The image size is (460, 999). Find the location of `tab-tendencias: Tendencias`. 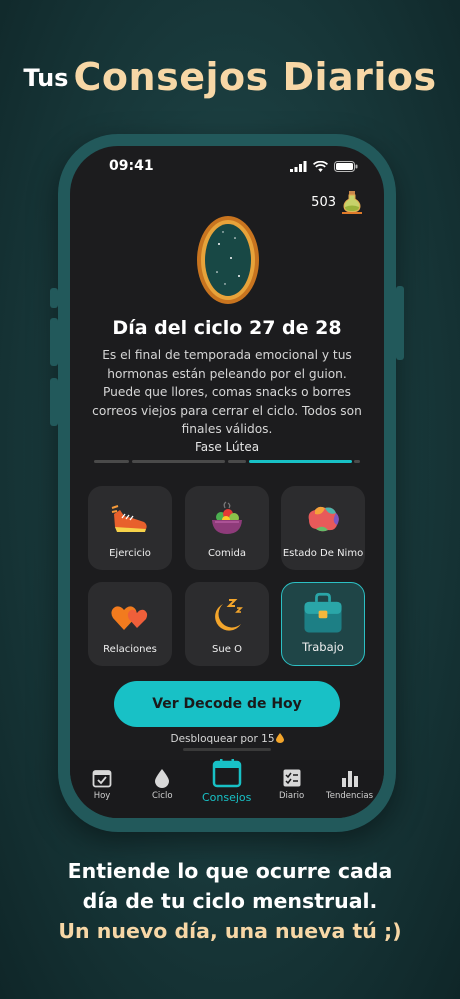

tab-tendencias: Tendencias is located at coordinates (349, 784).